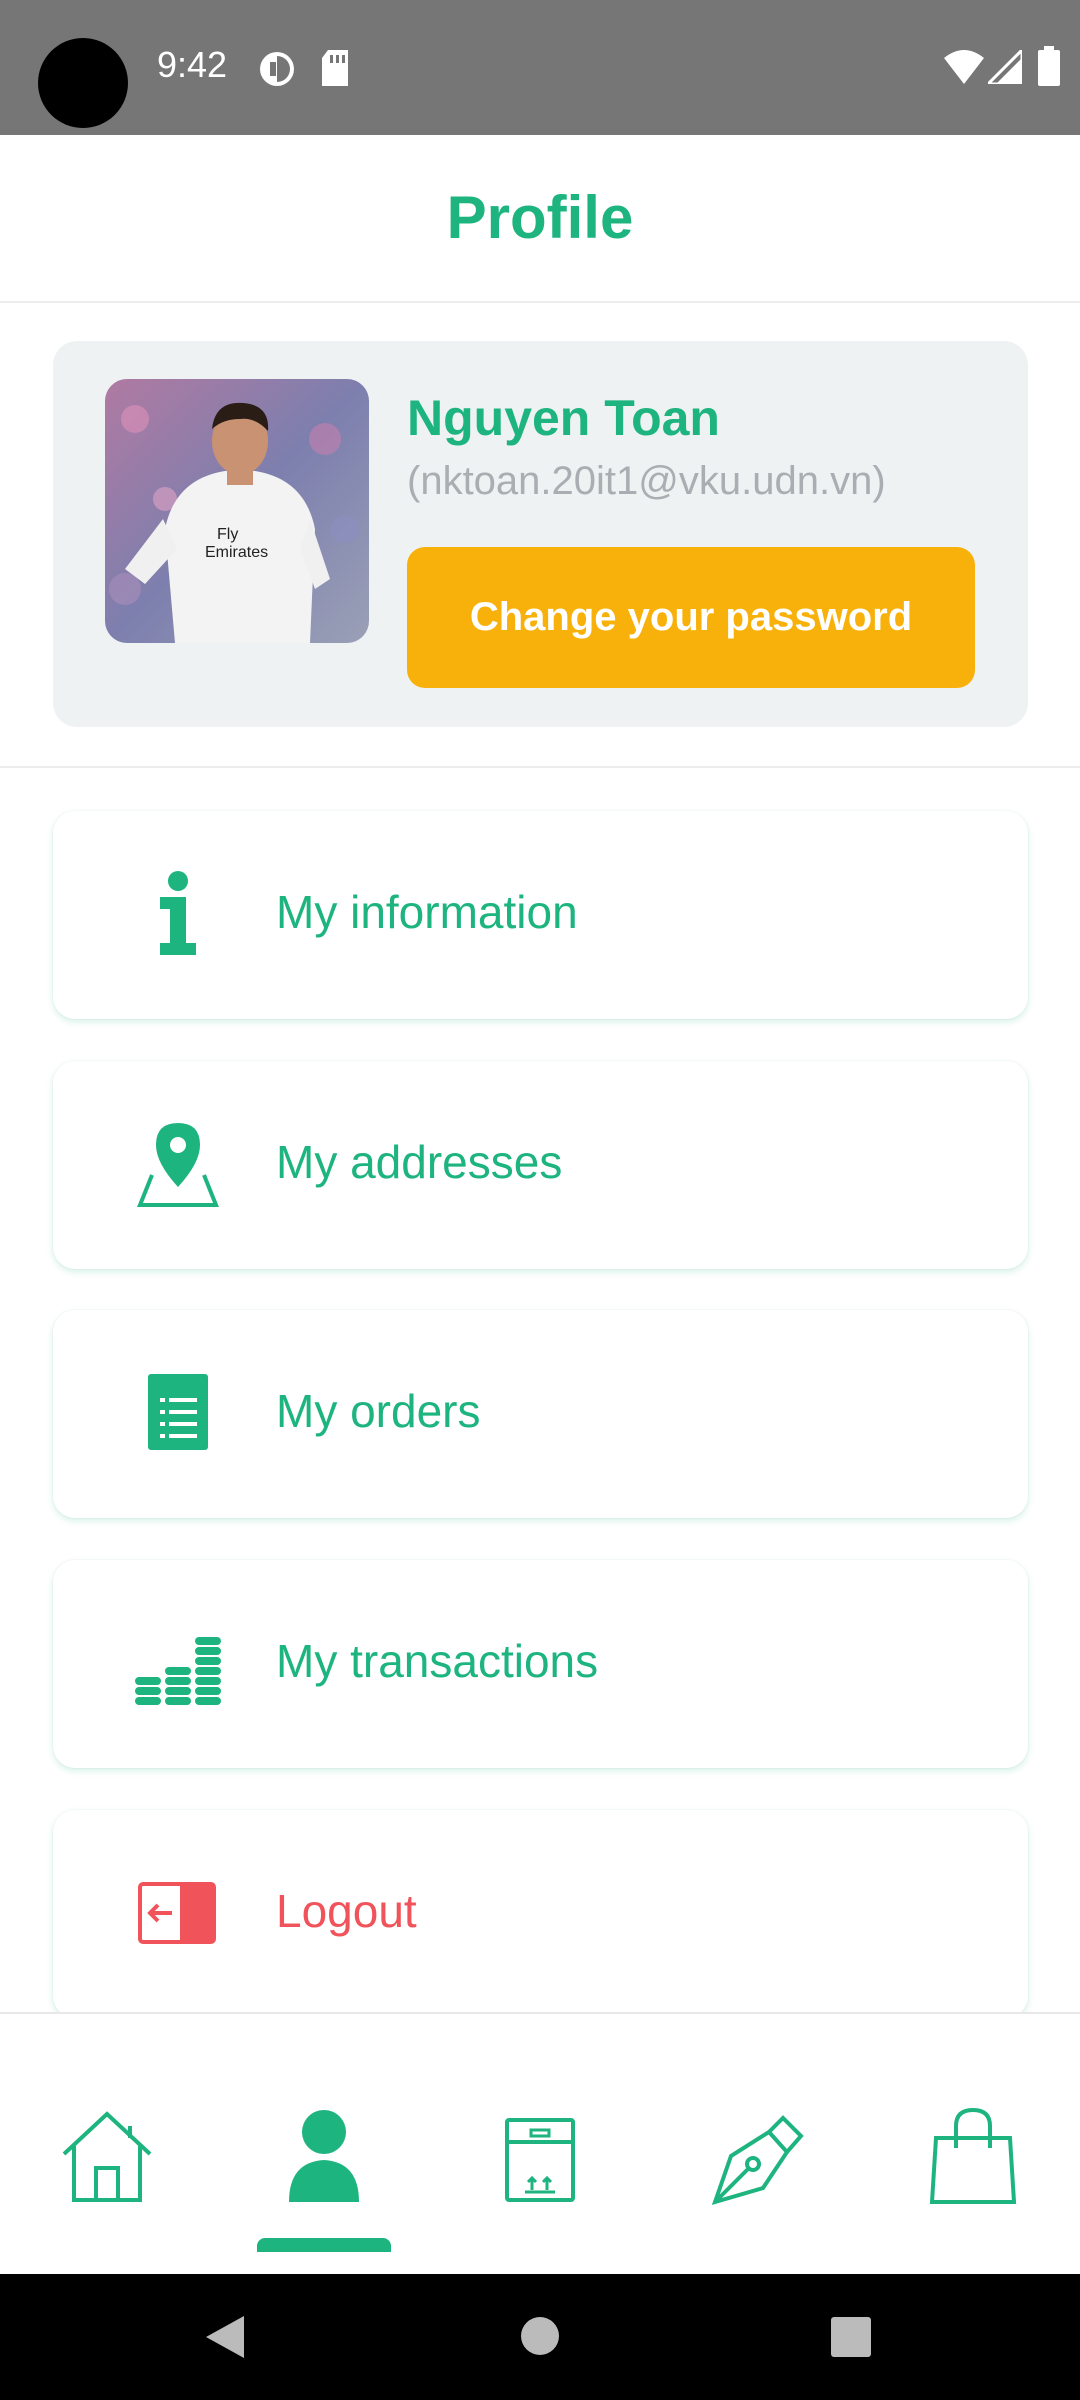 Image resolution: width=1080 pixels, height=2400 pixels. I want to click on wifi-icon, so click(964, 67).